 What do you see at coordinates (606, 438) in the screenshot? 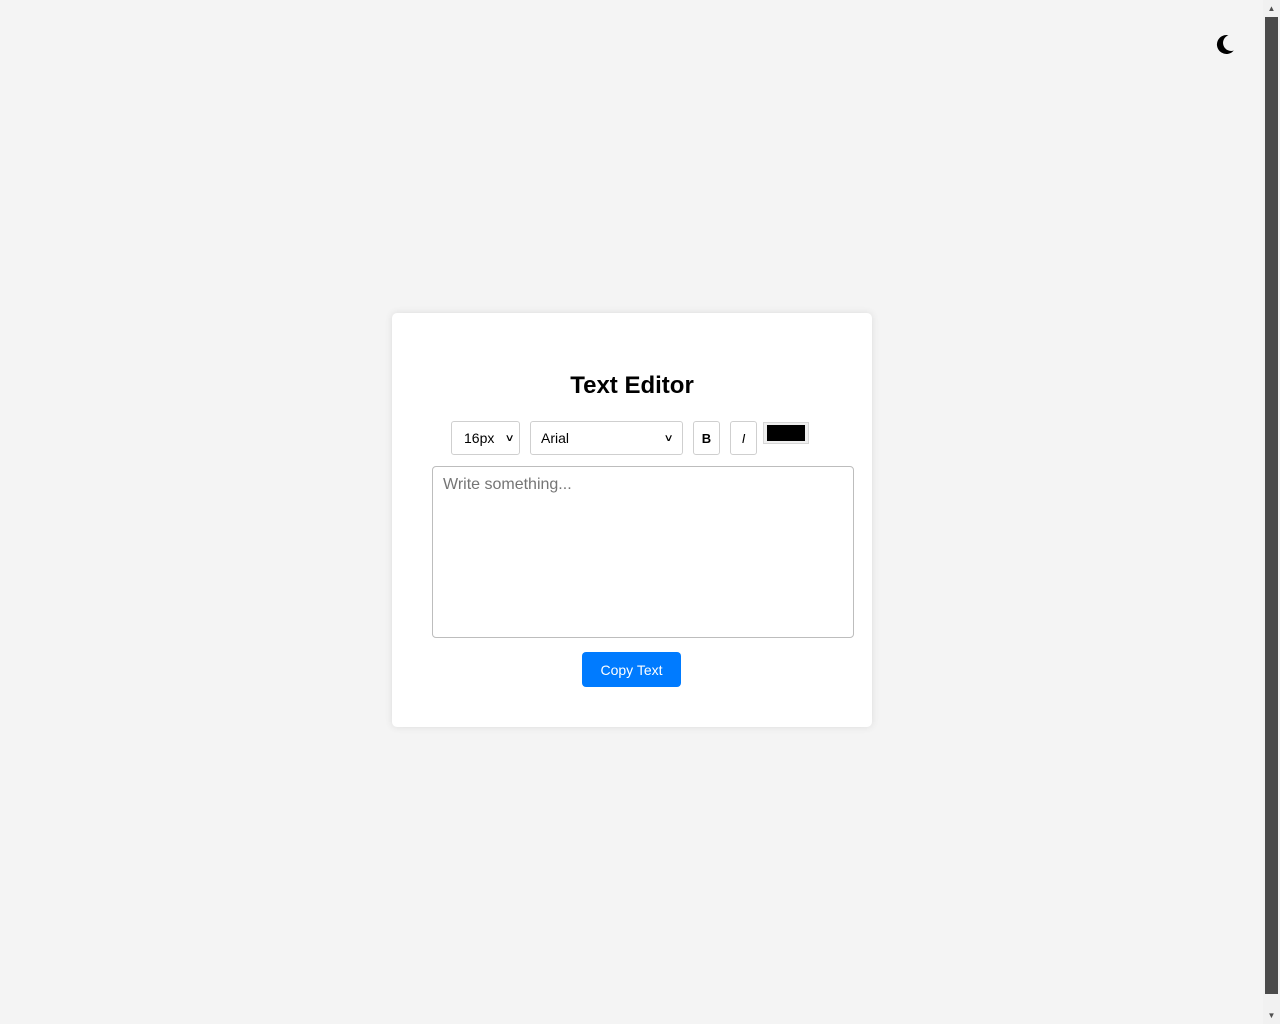
I see `font-family-select: Arial ∨` at bounding box center [606, 438].